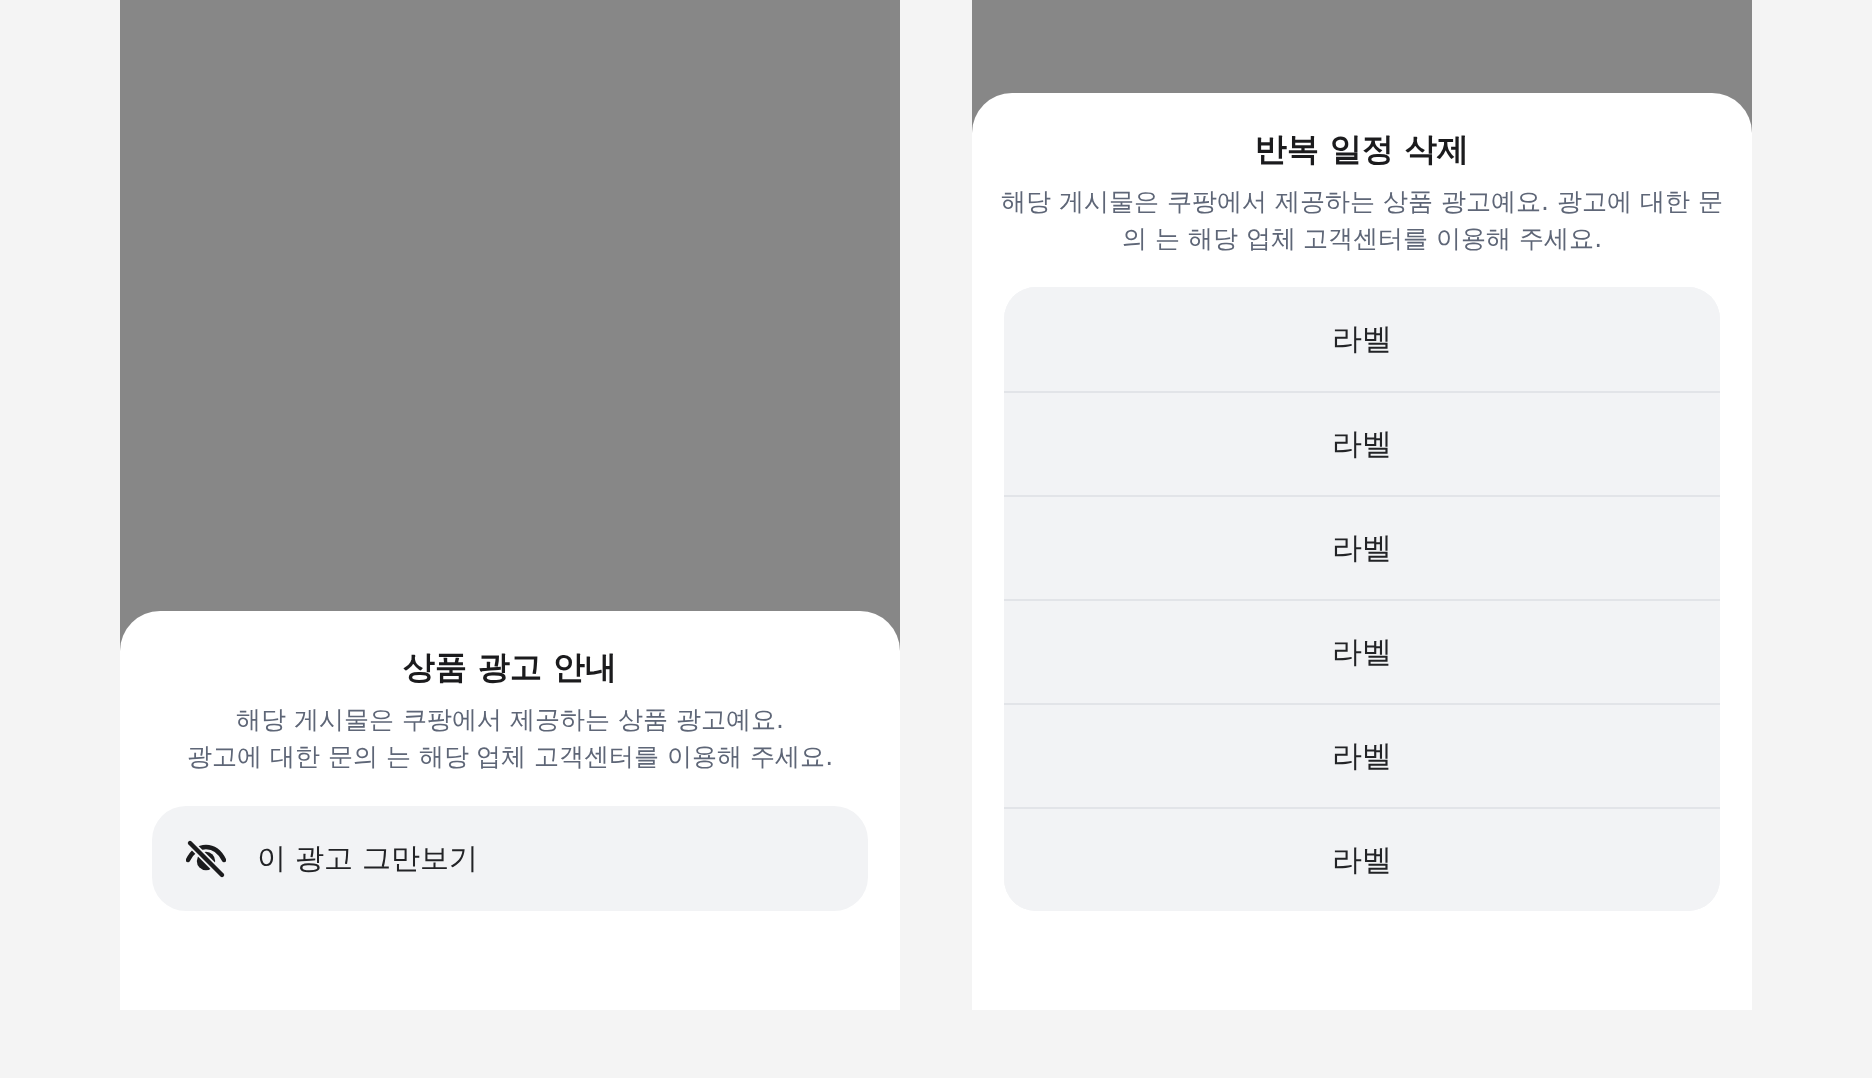  What do you see at coordinates (510, 667) in the screenshot?
I see `sheet-title: 상품 광고 안내` at bounding box center [510, 667].